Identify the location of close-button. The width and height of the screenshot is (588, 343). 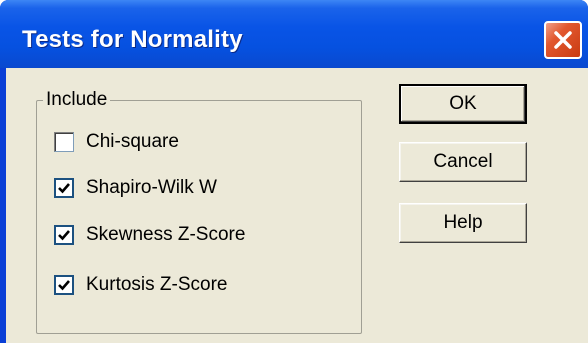
(563, 40).